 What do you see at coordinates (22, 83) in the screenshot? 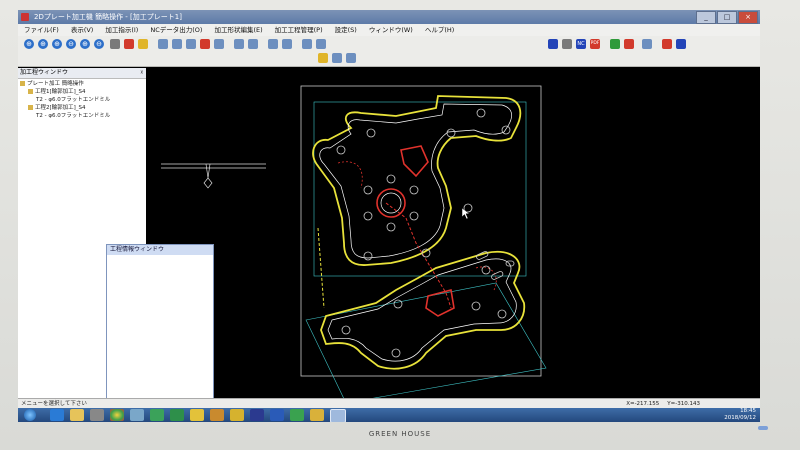
I see `folder-icon` at bounding box center [22, 83].